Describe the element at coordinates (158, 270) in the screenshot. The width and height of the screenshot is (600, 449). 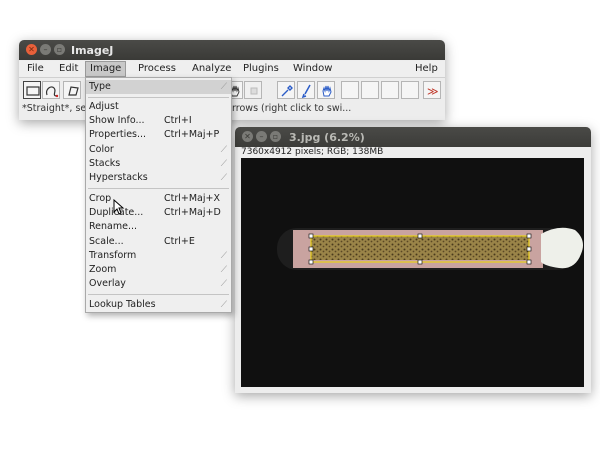
I see `menu-item-zoom: Zoom ⟋` at that location.